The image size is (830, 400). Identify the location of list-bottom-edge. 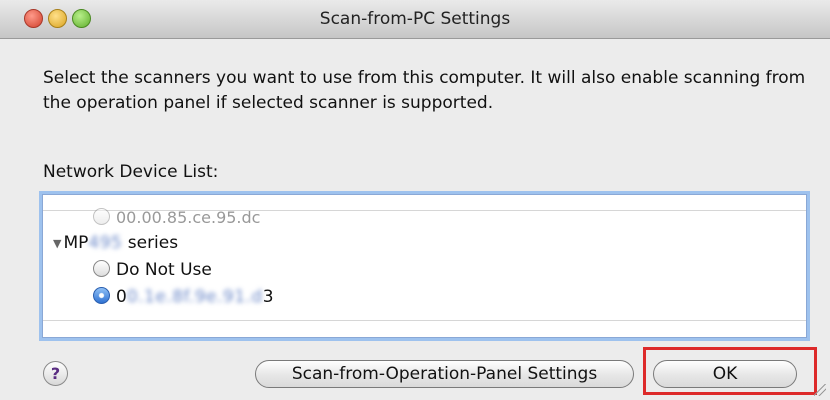
(424, 328).